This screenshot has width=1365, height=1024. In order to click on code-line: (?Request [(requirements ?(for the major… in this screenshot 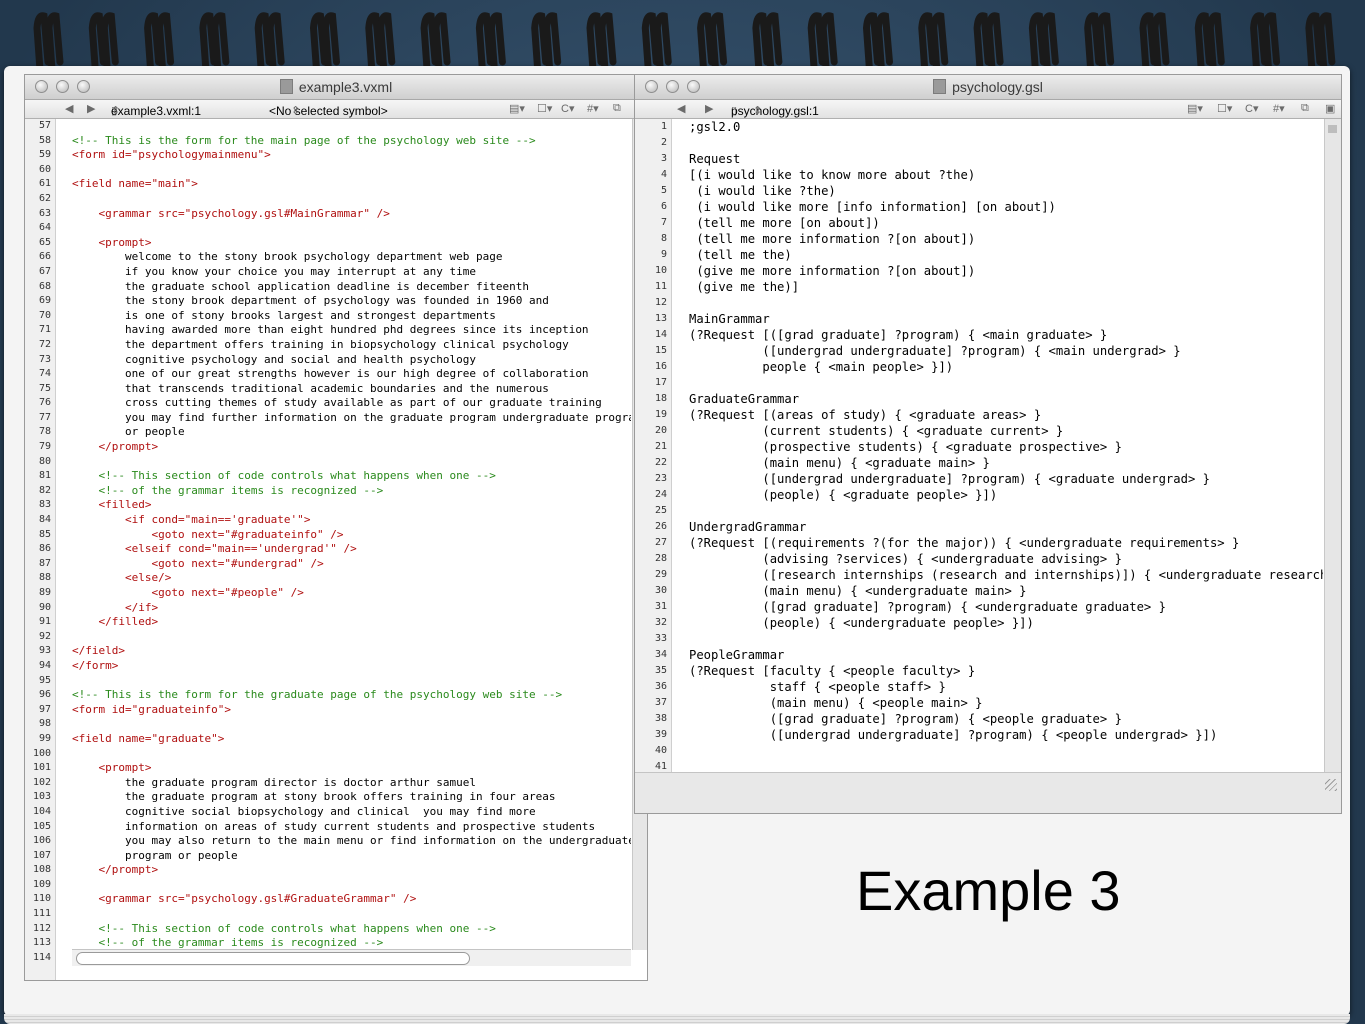, I will do `click(1006, 543)`.